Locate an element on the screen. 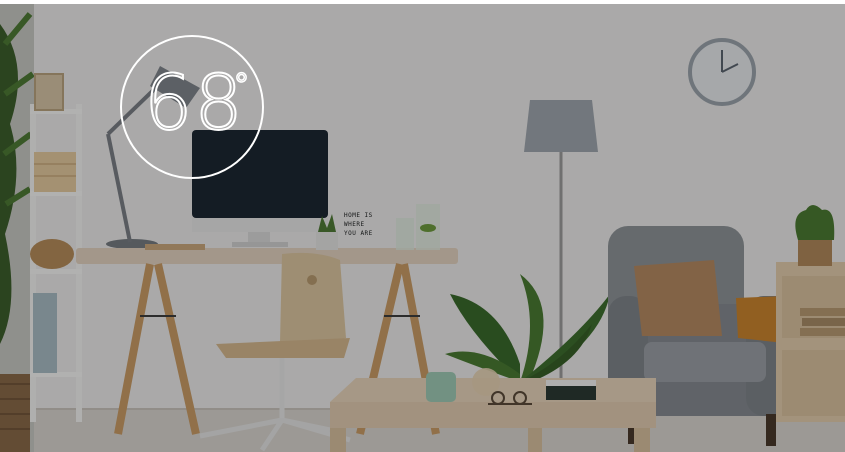 The image size is (845, 452). degree-symbol: ° is located at coordinates (241, 85).